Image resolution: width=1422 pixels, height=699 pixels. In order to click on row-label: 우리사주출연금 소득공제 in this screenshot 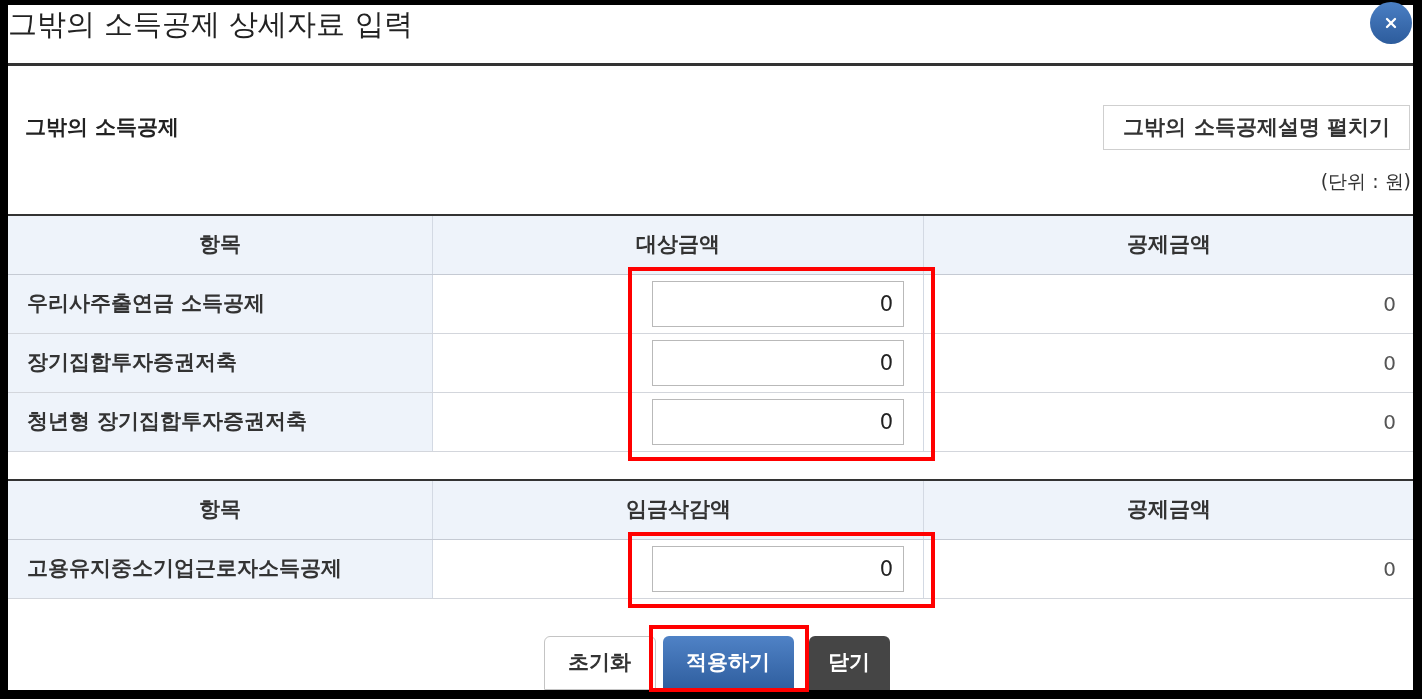, I will do `click(220, 304)`.